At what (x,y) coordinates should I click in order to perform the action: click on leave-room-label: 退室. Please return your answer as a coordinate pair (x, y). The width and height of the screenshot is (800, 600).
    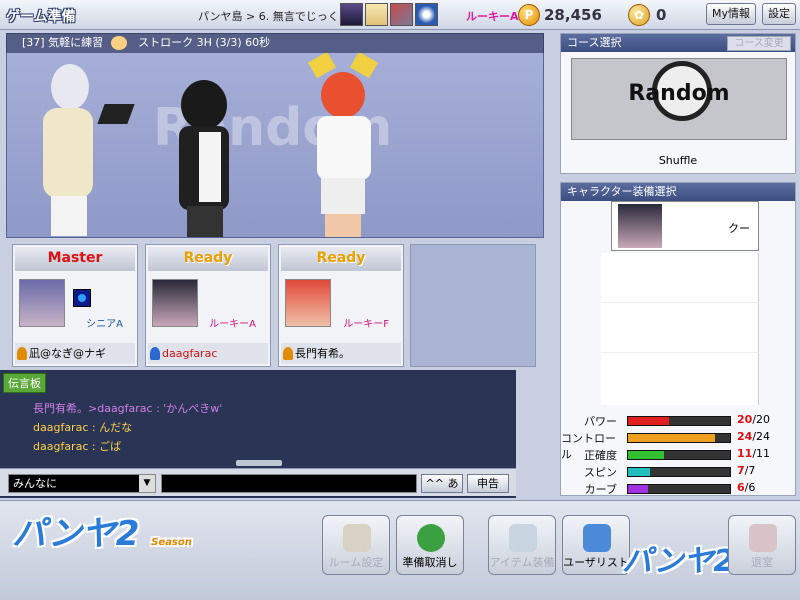
    Looking at the image, I should click on (762, 562).